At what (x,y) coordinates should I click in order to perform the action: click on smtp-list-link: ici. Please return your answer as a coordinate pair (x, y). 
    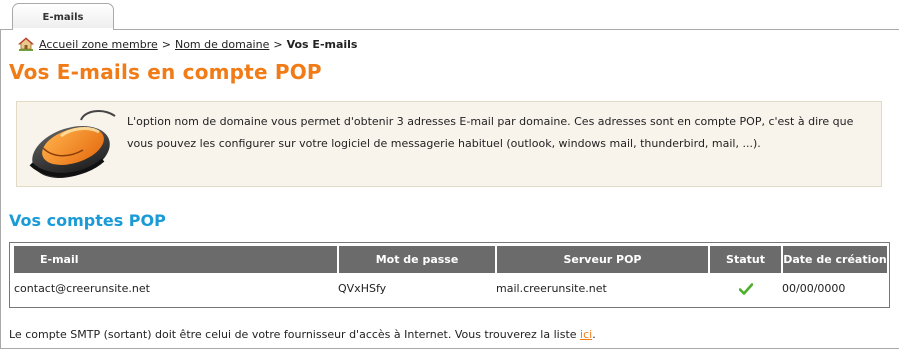
    Looking at the image, I should click on (586, 334).